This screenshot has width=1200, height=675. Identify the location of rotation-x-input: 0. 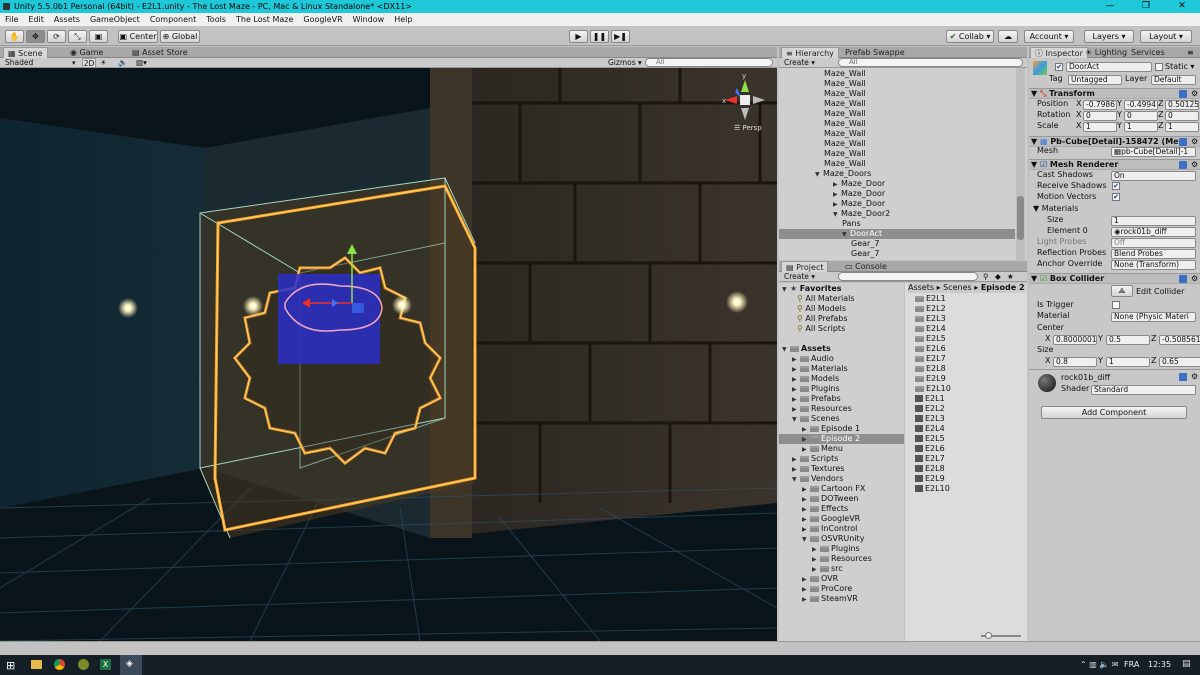
(1100, 116).